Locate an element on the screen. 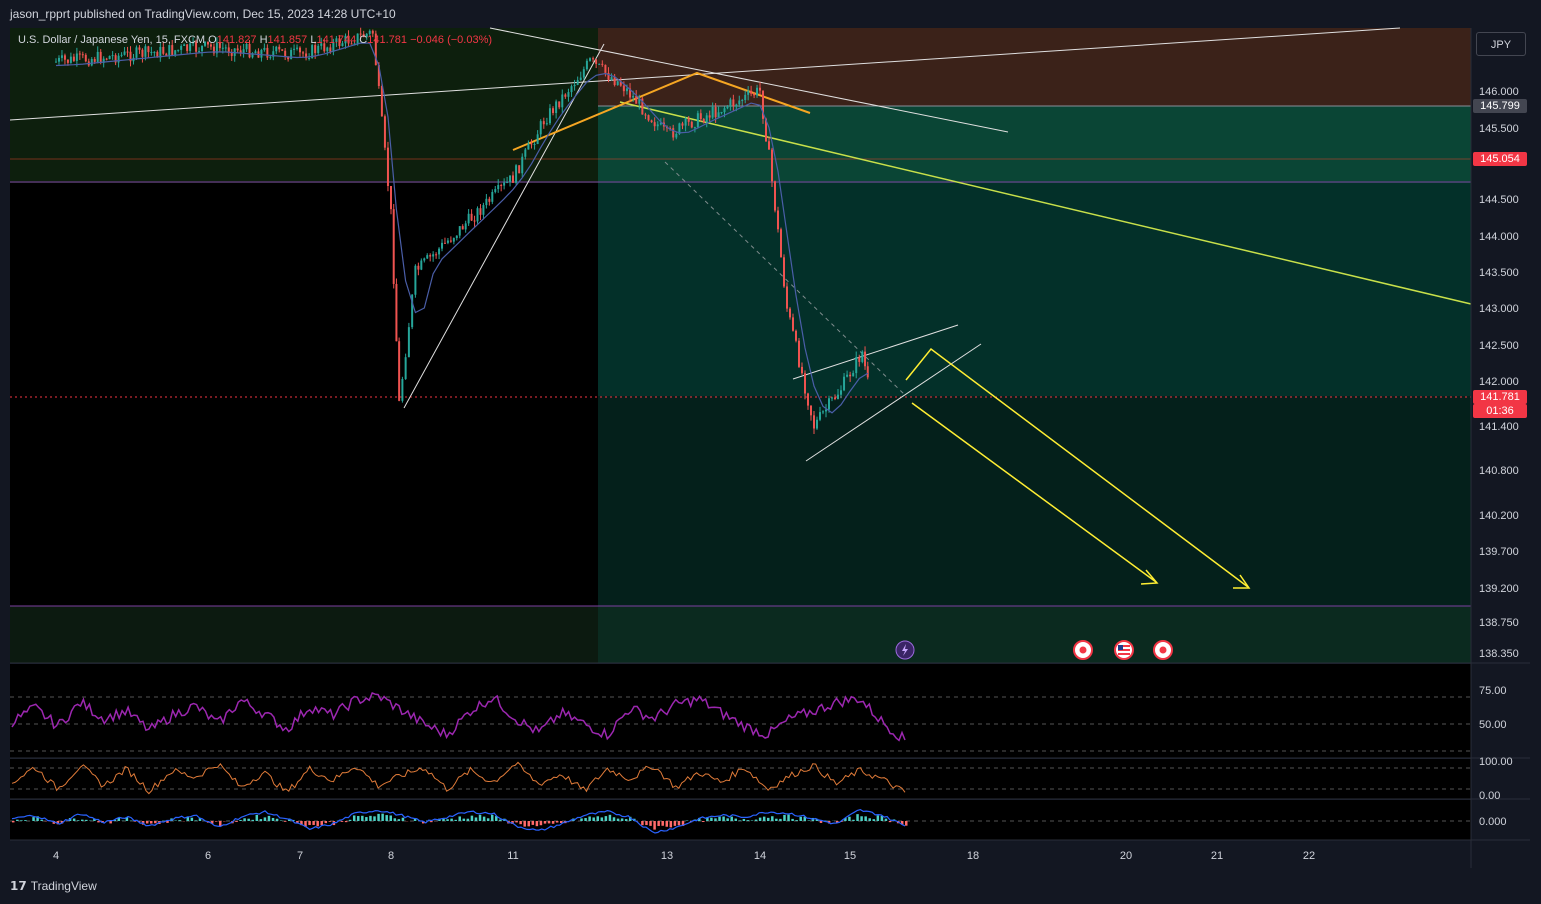 This screenshot has width=1541, height=904. price-tick-label: 140.200 is located at coordinates (1499, 516).